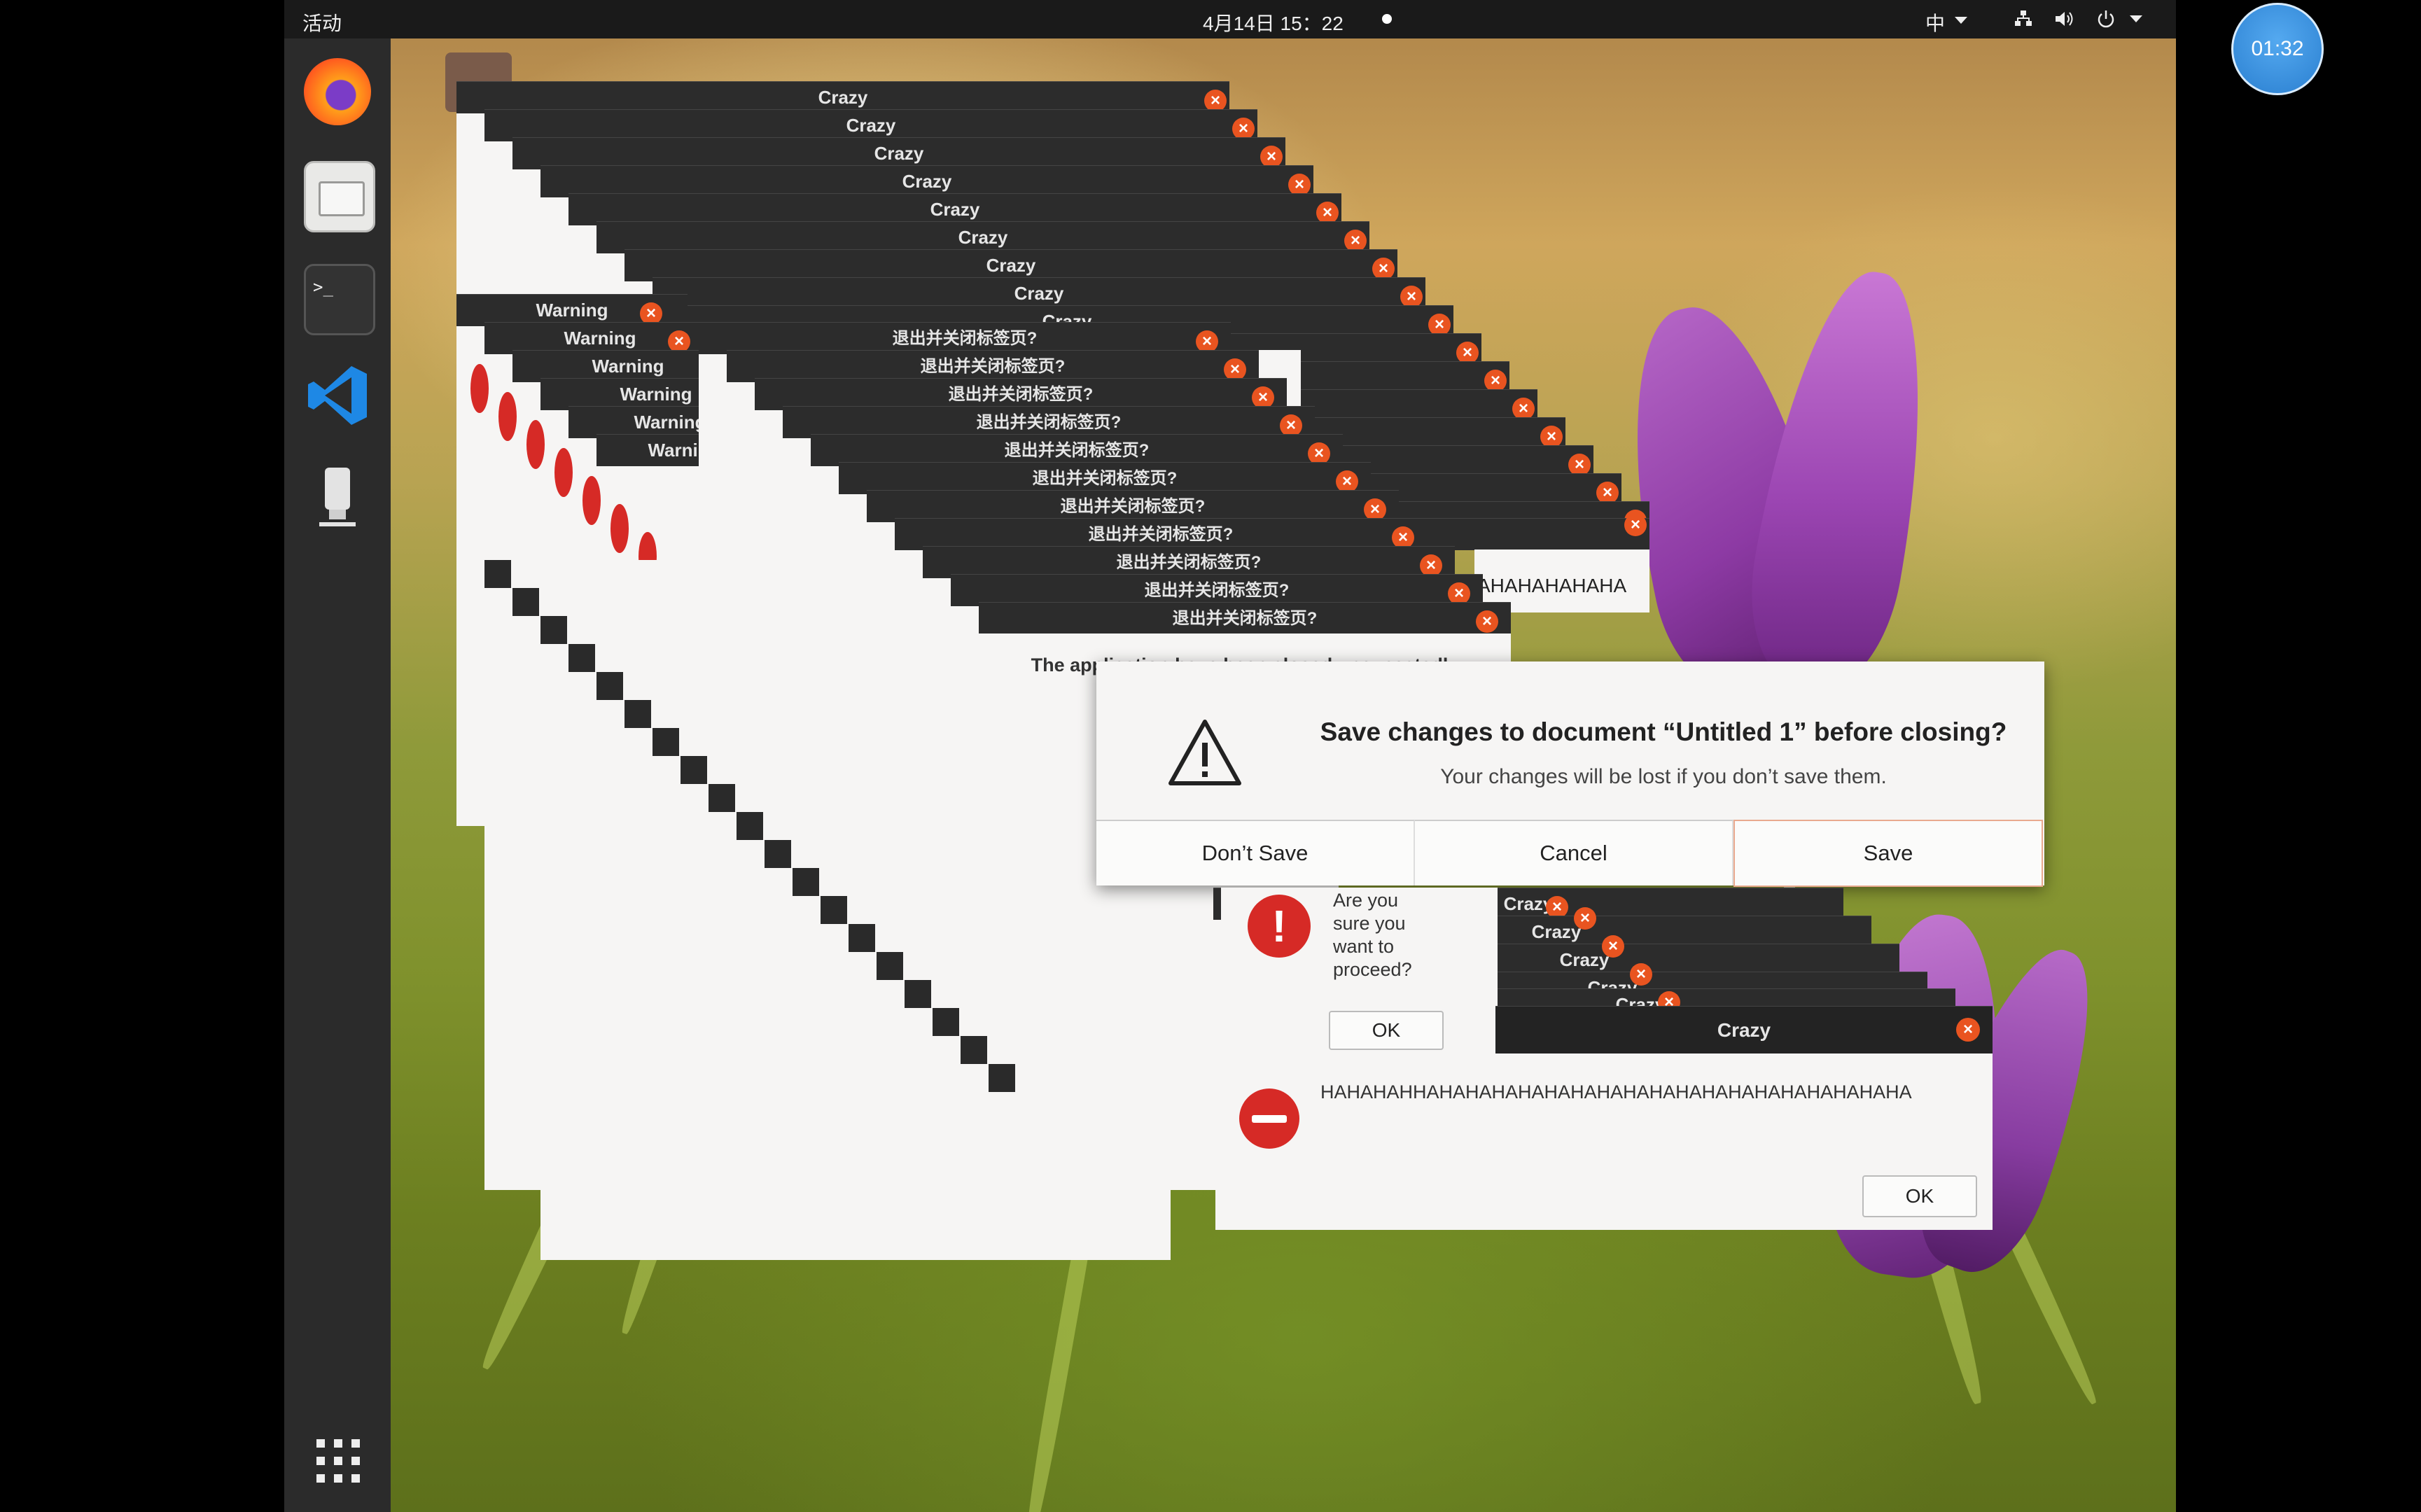 The width and height of the screenshot is (2421, 1512). I want to click on dont-save-button: Don’t Save, so click(1256, 853).